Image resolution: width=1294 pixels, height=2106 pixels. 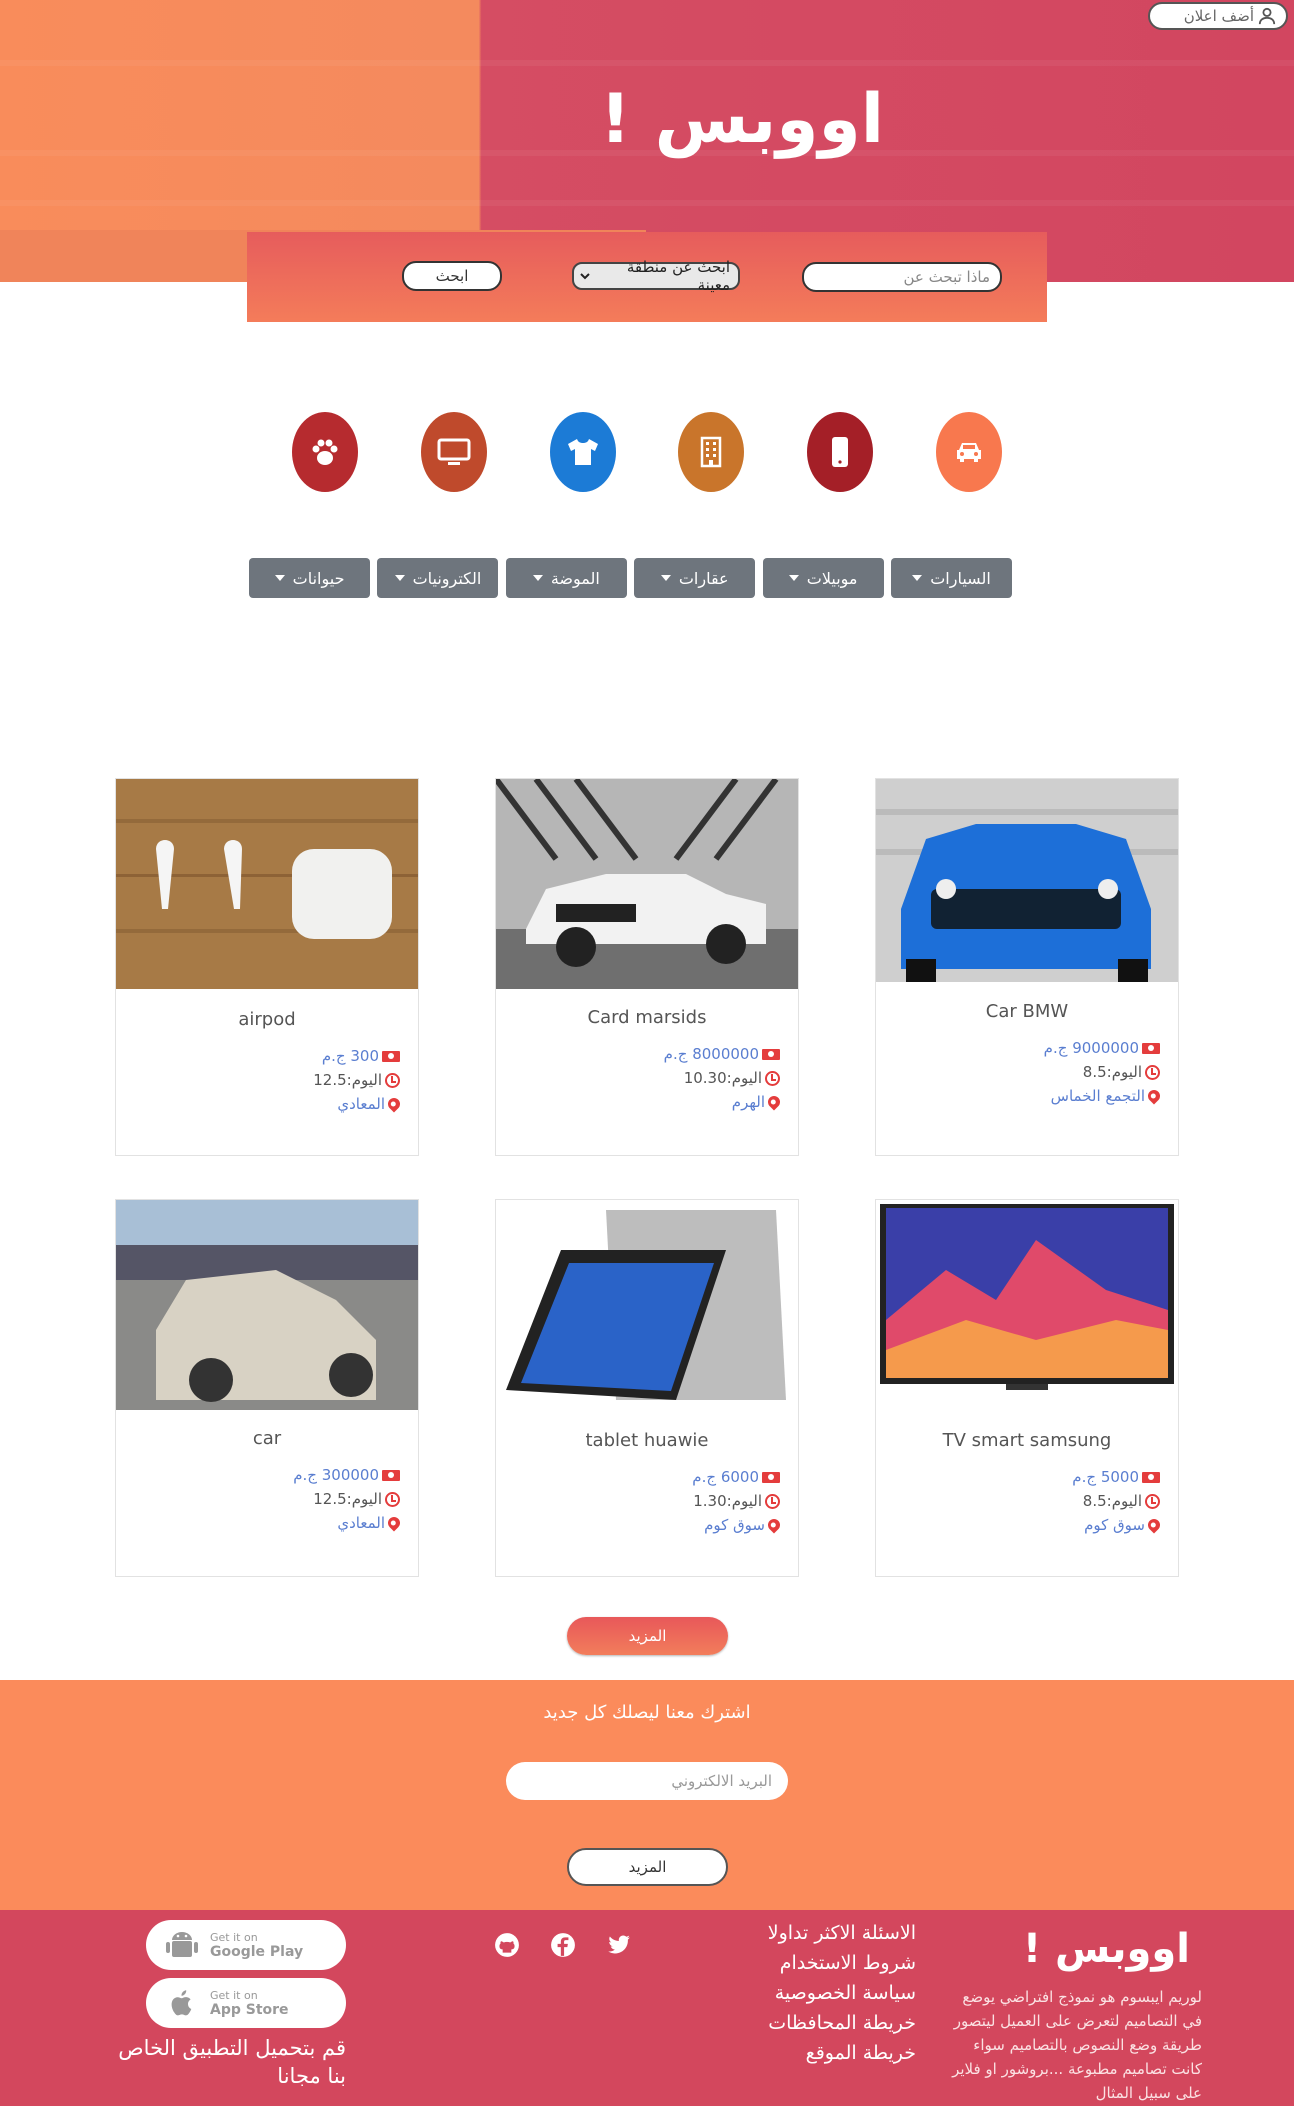 I want to click on subscribe-heading: اشترك معنا ليصلك كل جديد, so click(x=647, y=1712).